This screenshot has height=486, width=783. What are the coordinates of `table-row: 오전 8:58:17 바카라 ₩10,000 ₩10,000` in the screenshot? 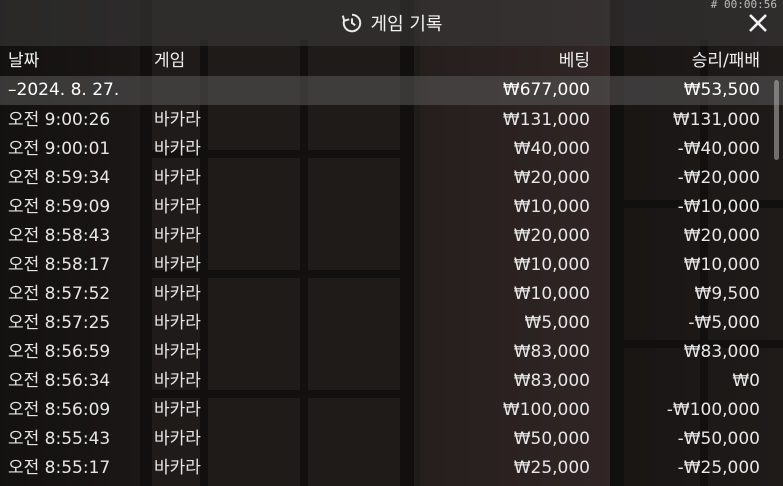 It's located at (391, 264).